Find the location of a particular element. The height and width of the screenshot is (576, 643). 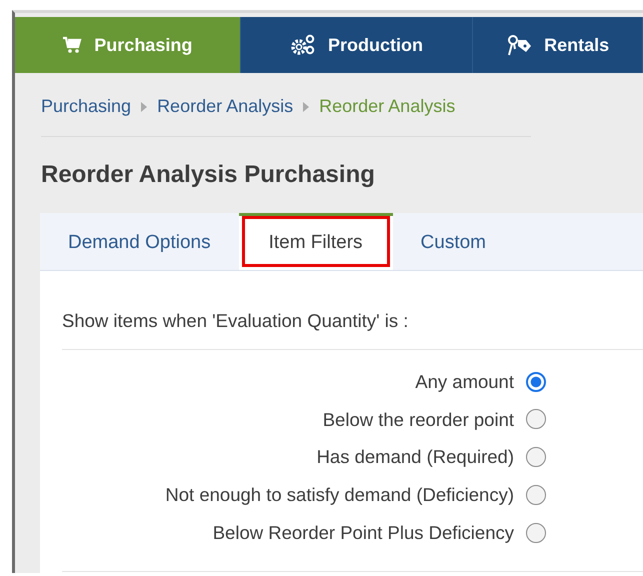

option-label: Not enough to satisfy demand (Deficiency) is located at coordinates (339, 495).